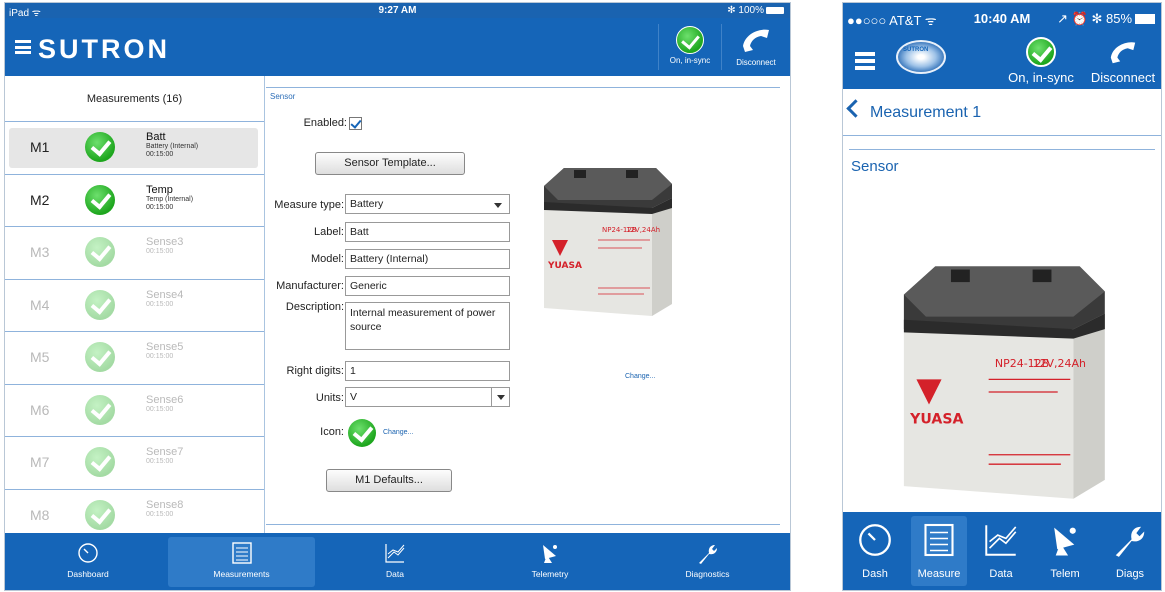  What do you see at coordinates (1094, 18) in the screenshot?
I see `battery-text: ↗ ⏰ ✻ 85%` at bounding box center [1094, 18].